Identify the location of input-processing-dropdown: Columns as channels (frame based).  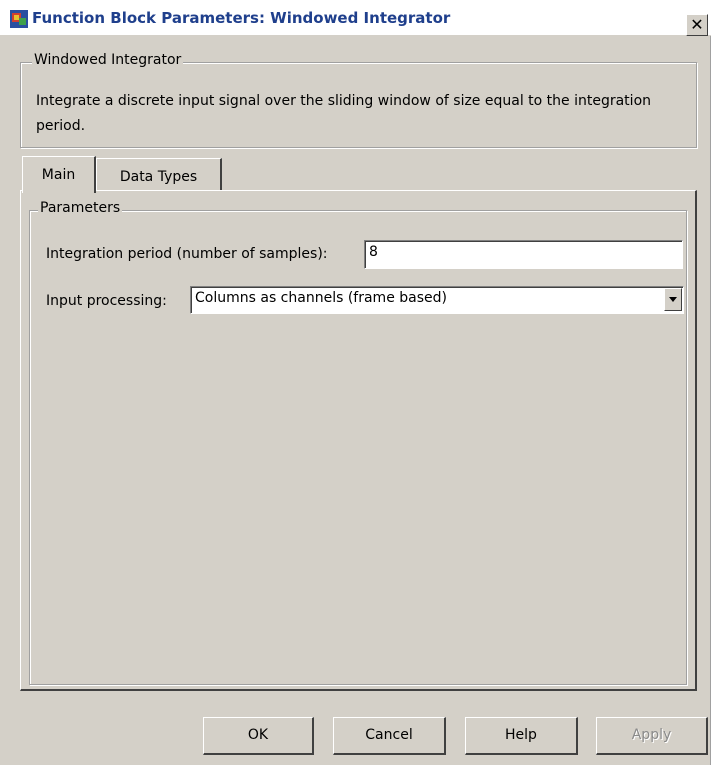
(437, 300).